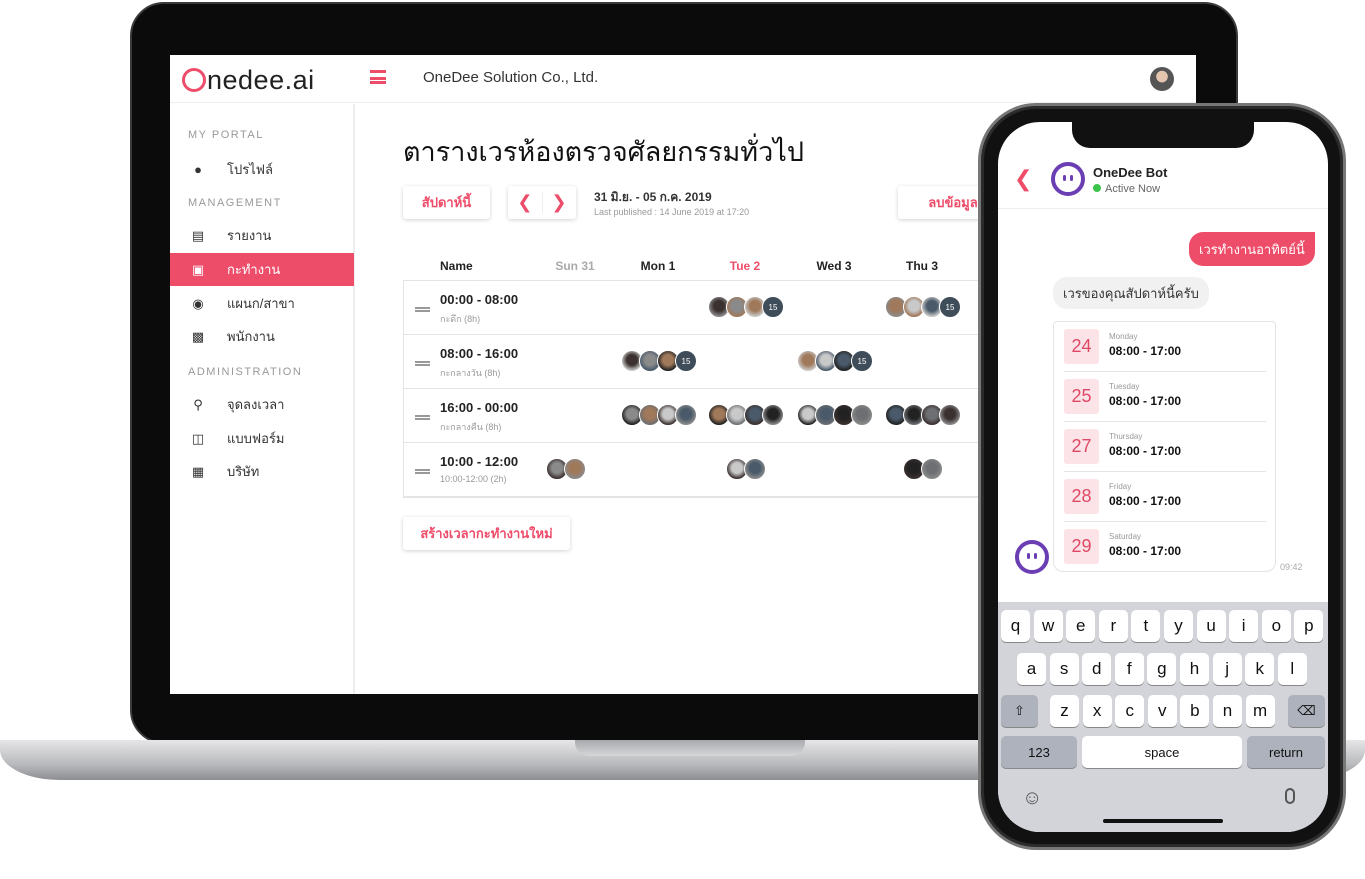  What do you see at coordinates (1260, 711) in the screenshot?
I see `key-m: m` at bounding box center [1260, 711].